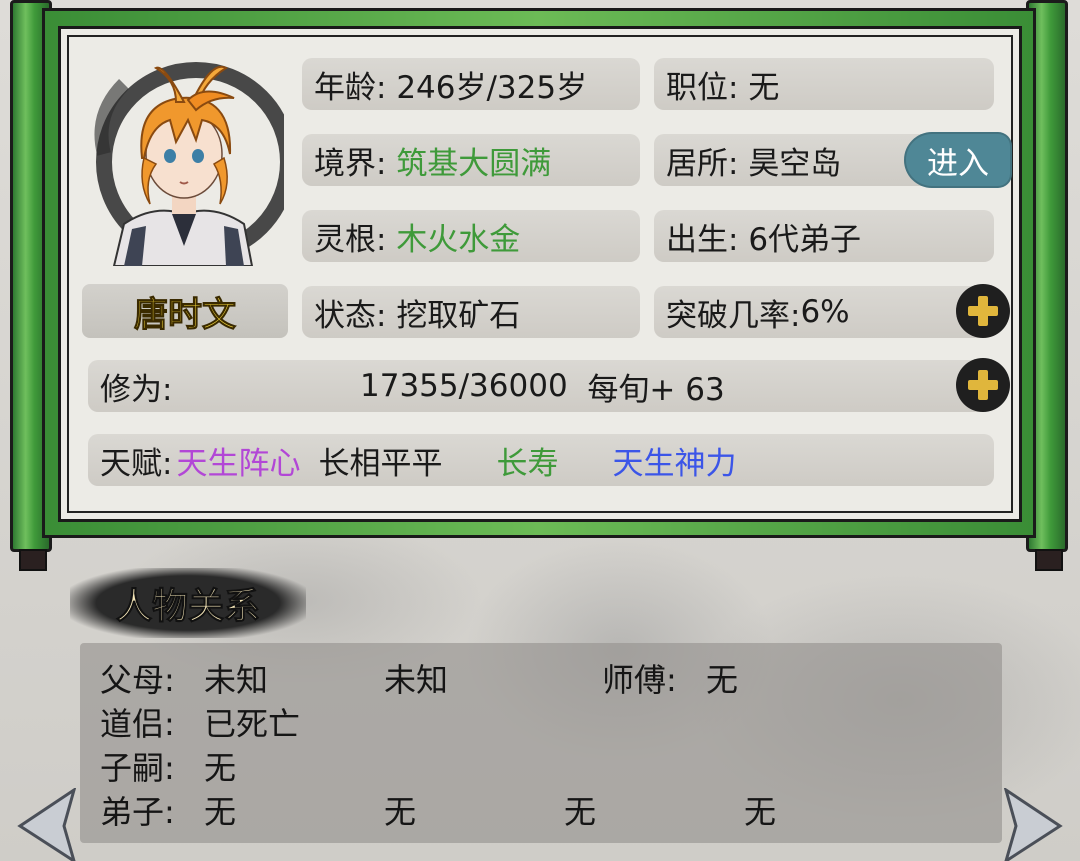  I want to click on realm-label: 境界:, so click(350, 163).